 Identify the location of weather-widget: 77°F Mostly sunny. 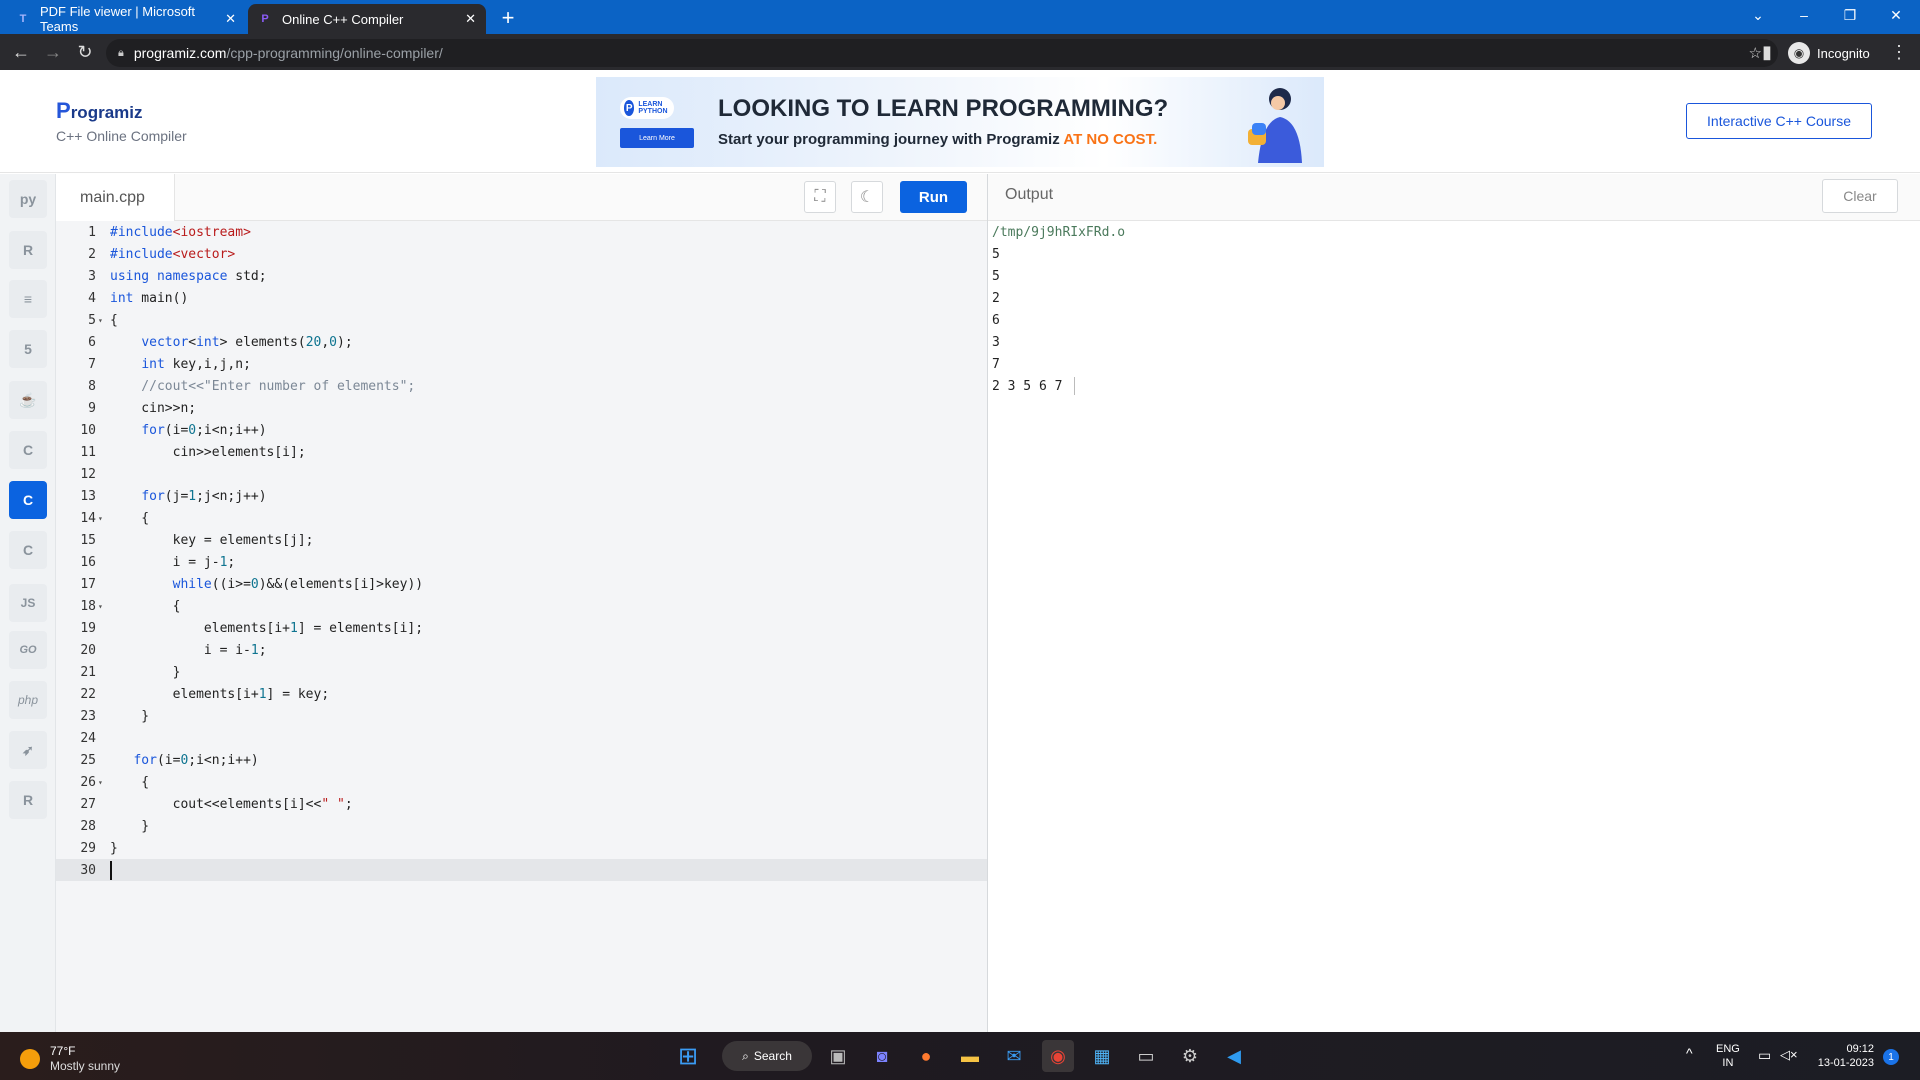
(70, 1059).